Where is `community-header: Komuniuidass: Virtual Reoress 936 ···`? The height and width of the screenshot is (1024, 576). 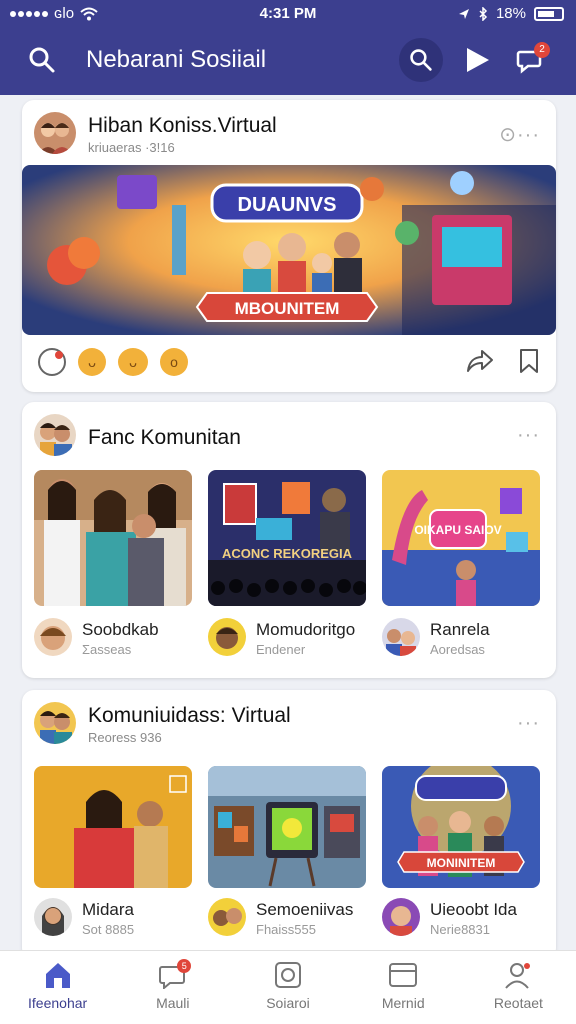
community-header: Komuniuidass: Virtual Reoress 936 ··· is located at coordinates (289, 724).